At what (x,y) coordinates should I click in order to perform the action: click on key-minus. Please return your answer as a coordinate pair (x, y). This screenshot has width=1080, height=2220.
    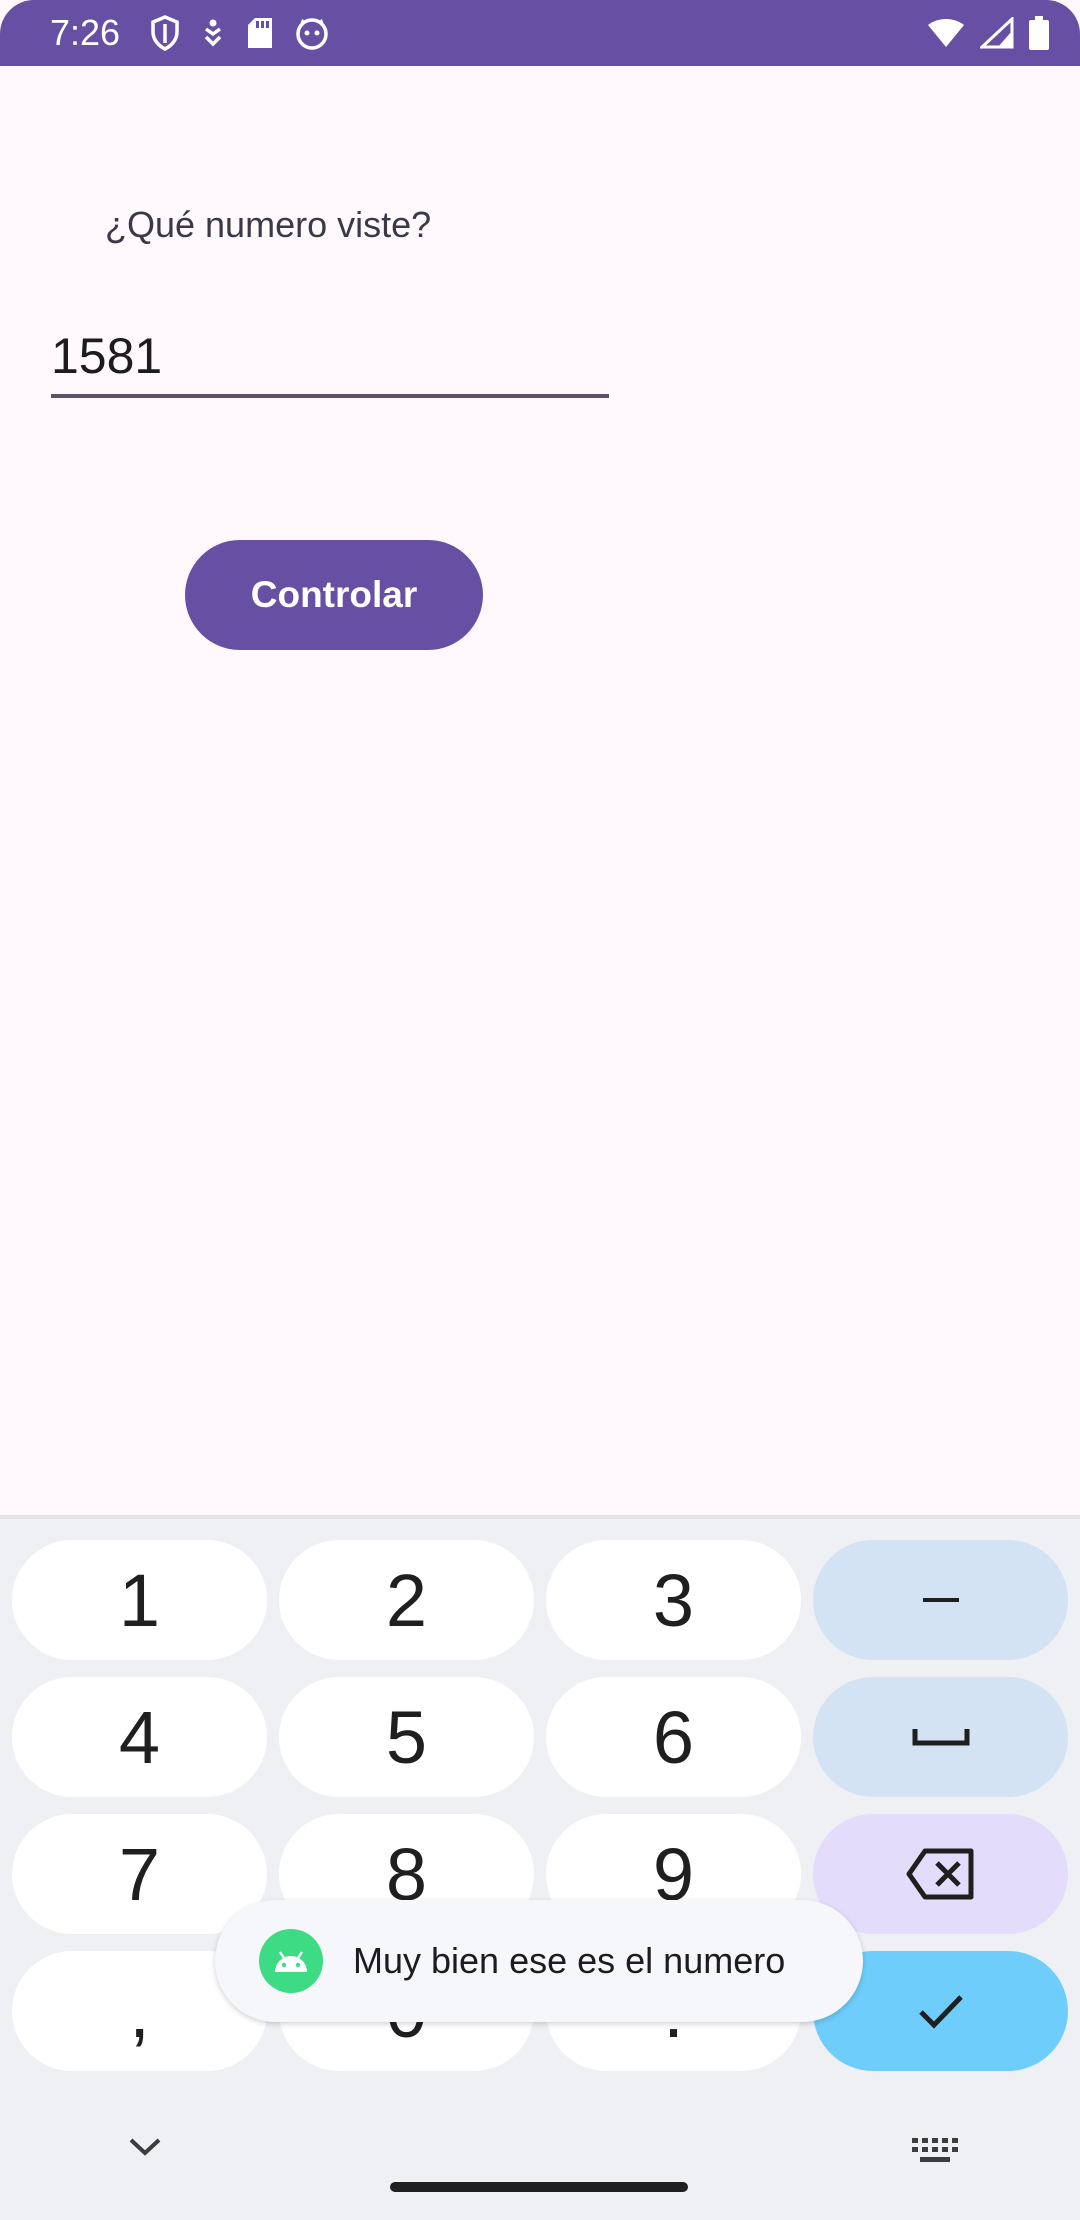
    Looking at the image, I should click on (940, 1600).